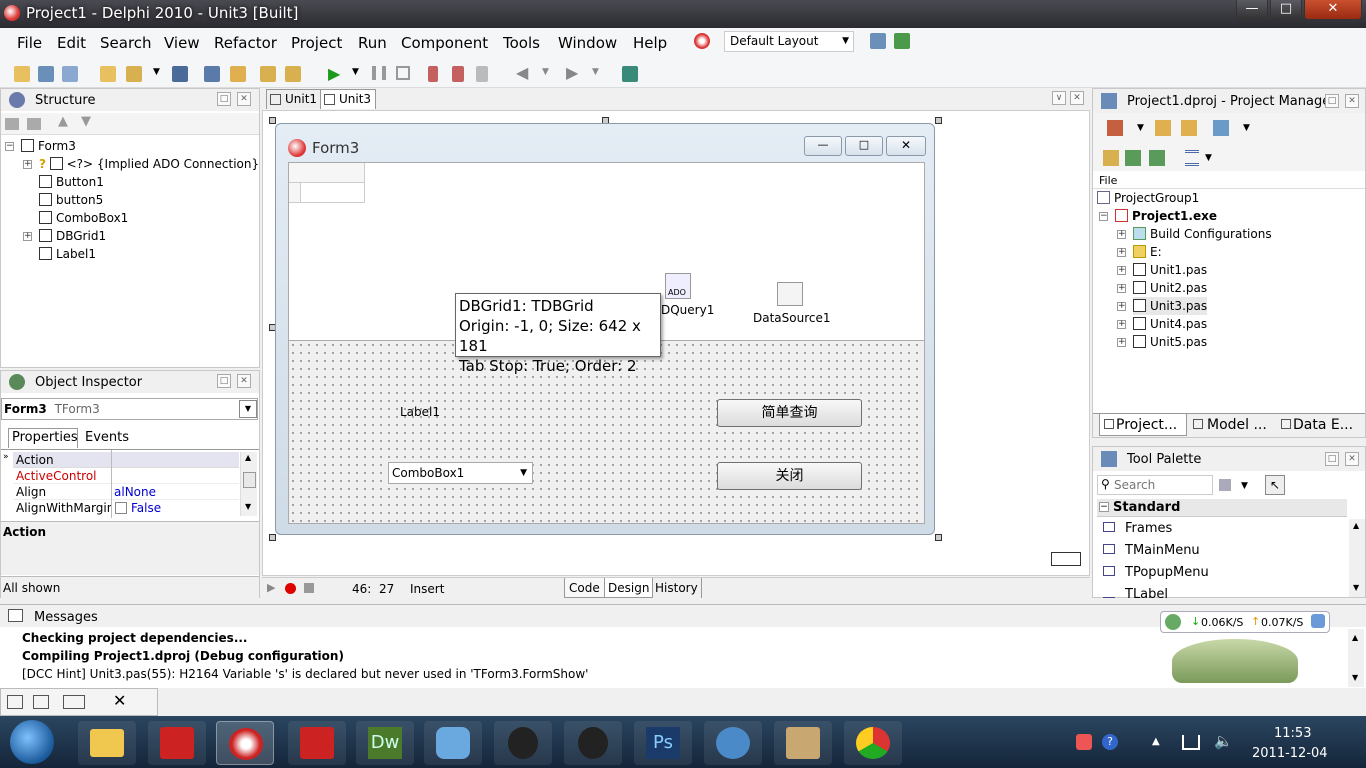 This screenshot has height=768, width=1366. I want to click on expand-all-icon, so click(1133, 158).